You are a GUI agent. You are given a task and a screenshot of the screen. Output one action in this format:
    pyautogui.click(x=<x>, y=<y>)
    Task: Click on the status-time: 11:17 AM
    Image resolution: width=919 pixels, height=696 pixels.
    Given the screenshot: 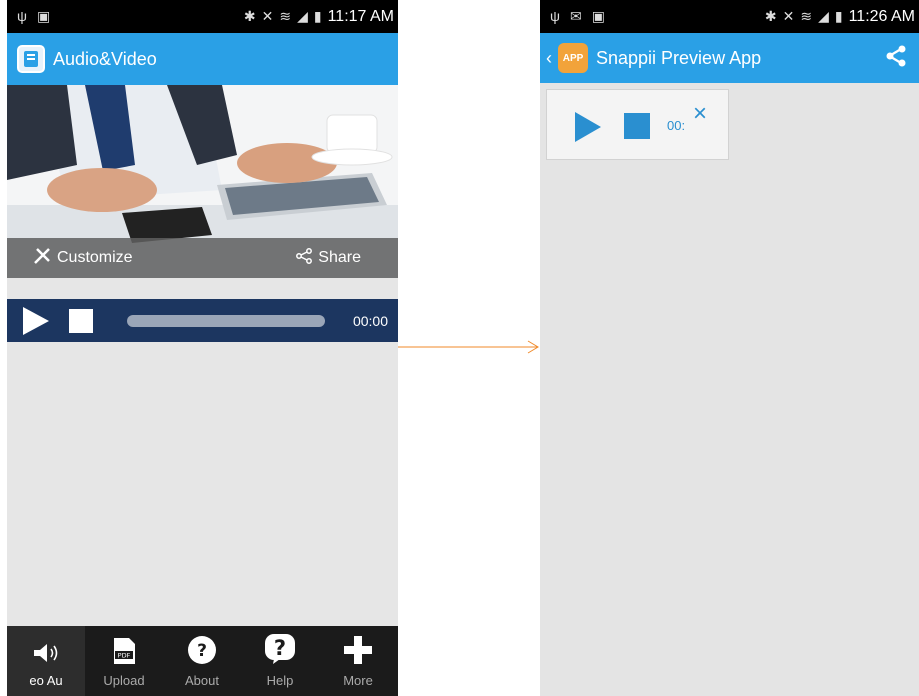 What is the action you would take?
    pyautogui.click(x=360, y=16)
    